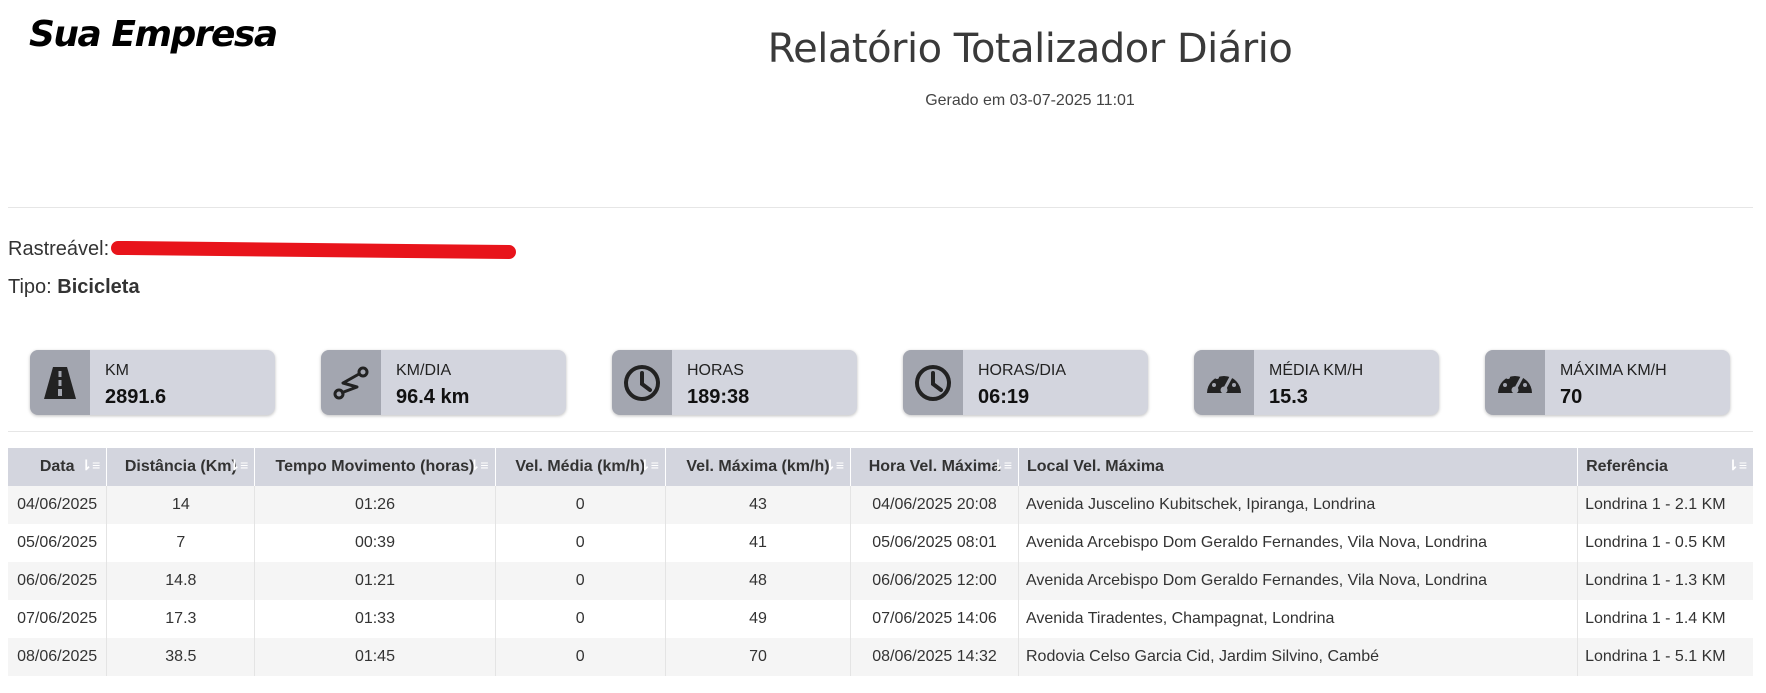  Describe the element at coordinates (1298, 467) in the screenshot. I see `column-header-max-speed-location: Local Vel. Máxima` at that location.